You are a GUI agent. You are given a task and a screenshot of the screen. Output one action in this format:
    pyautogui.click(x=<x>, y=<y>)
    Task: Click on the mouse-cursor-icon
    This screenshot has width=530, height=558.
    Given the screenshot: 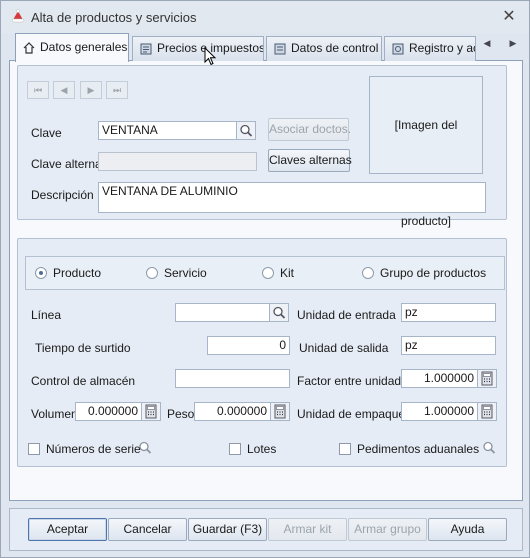 What is the action you would take?
    pyautogui.click(x=210, y=56)
    